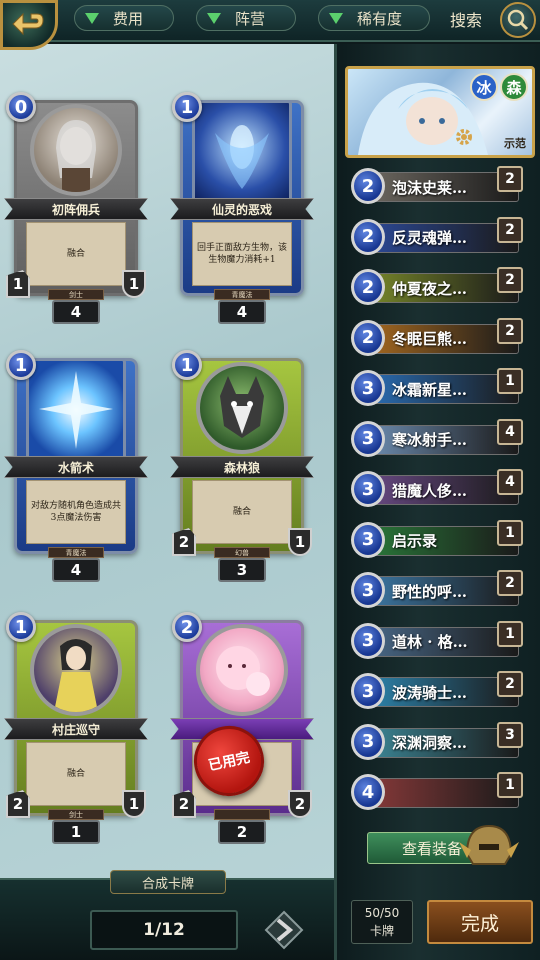  I want to click on faction-filter-button: 阵营, so click(246, 18).